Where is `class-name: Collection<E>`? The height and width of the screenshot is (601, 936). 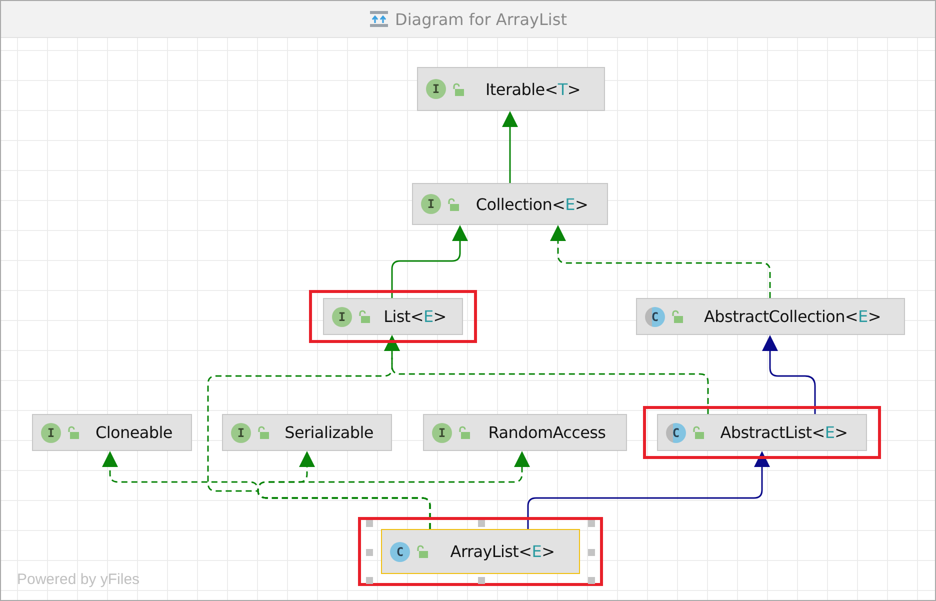 class-name: Collection<E> is located at coordinates (532, 204).